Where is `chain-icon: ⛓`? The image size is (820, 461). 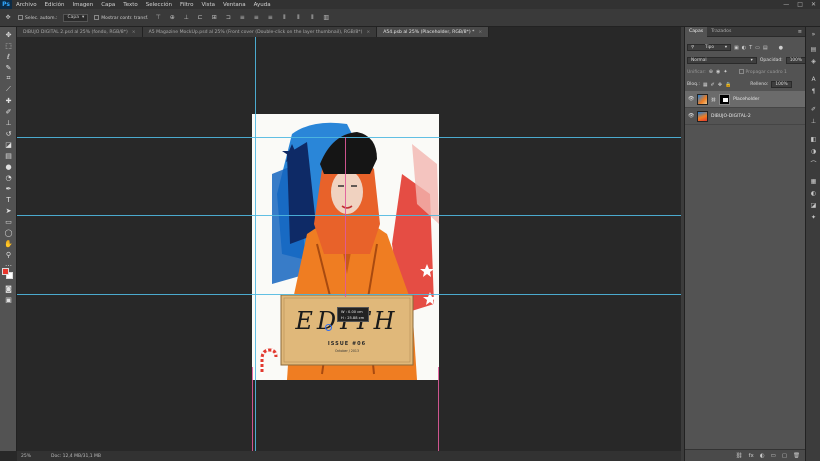 chain-icon: ⛓ is located at coordinates (713, 99).